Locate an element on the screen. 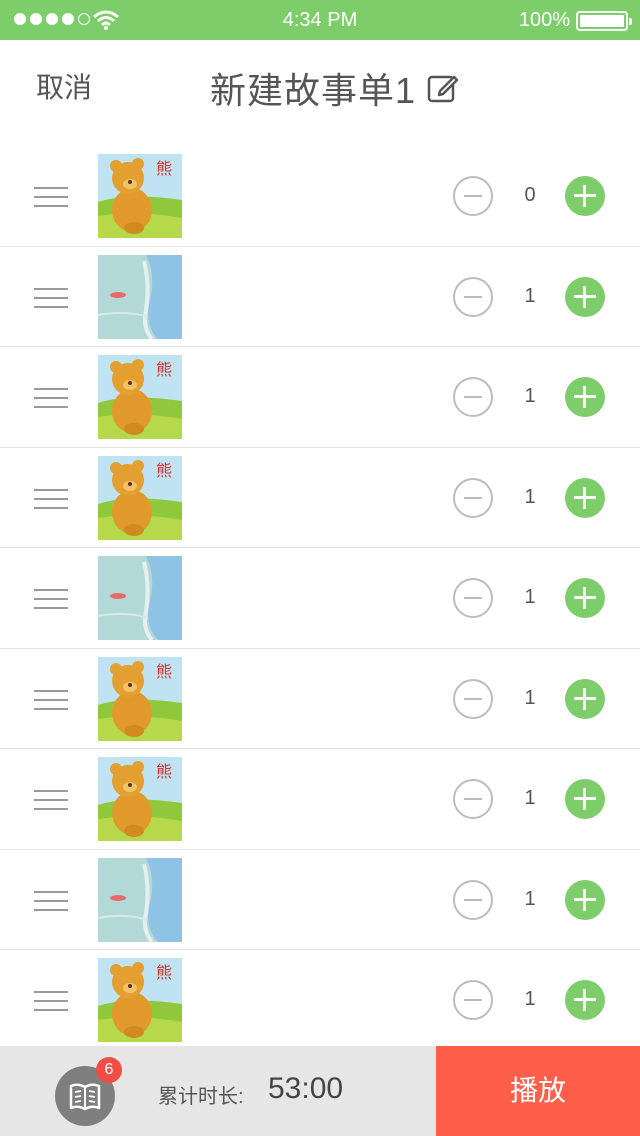  battery-percent: 100% is located at coordinates (544, 20).